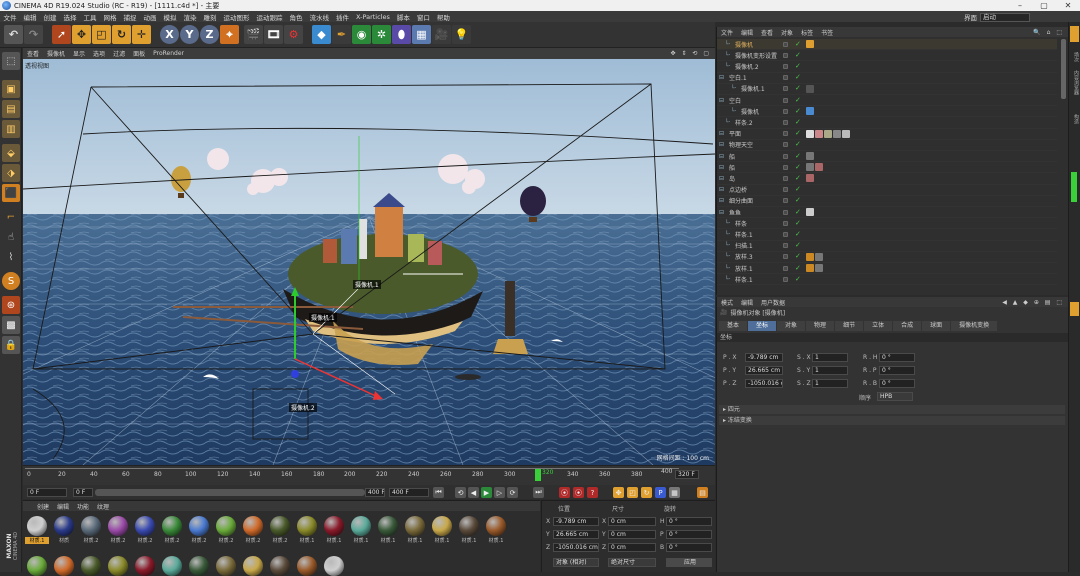  What do you see at coordinates (210, 17) in the screenshot?
I see `menu-sculpt: 雕刻` at bounding box center [210, 17].